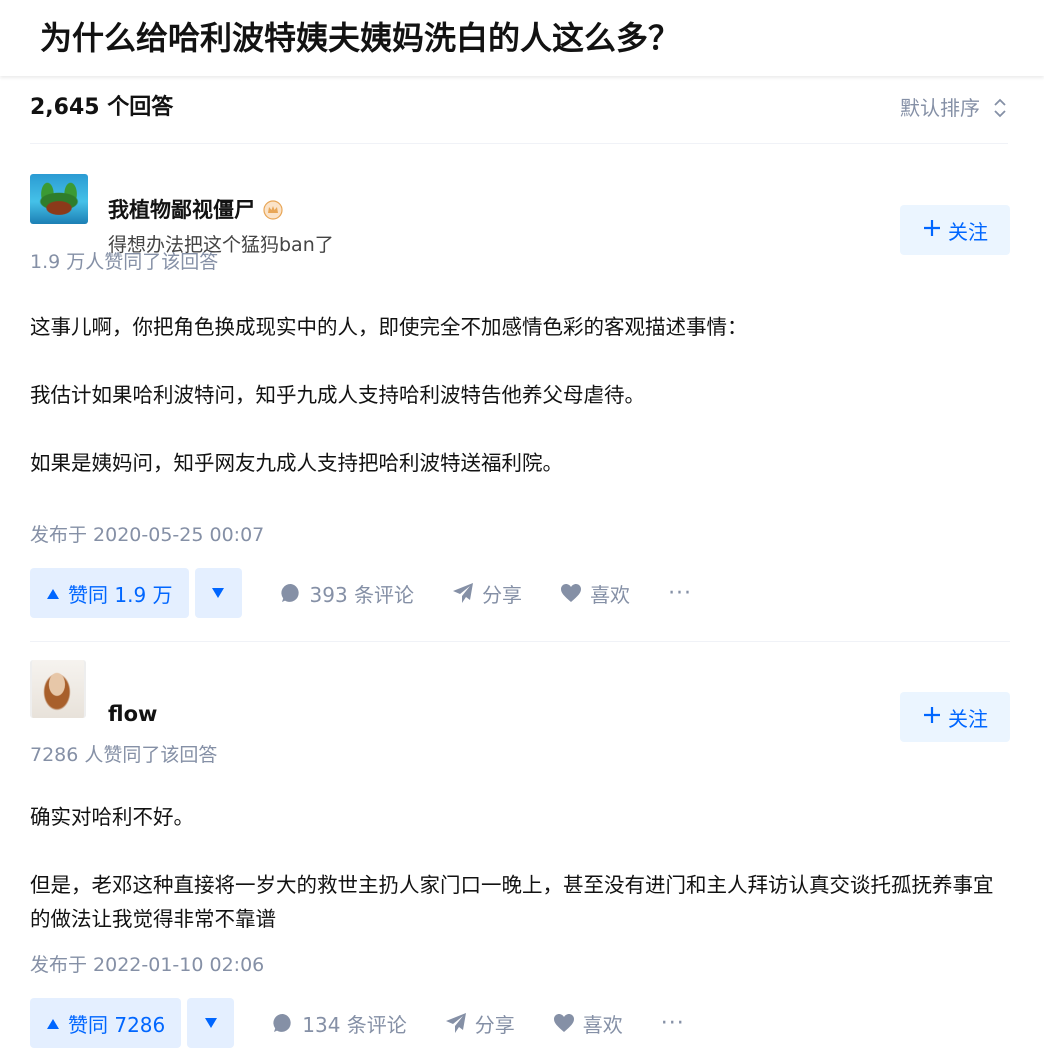  I want to click on answer-paragraph: 确实对哈利不好。, so click(112, 817).